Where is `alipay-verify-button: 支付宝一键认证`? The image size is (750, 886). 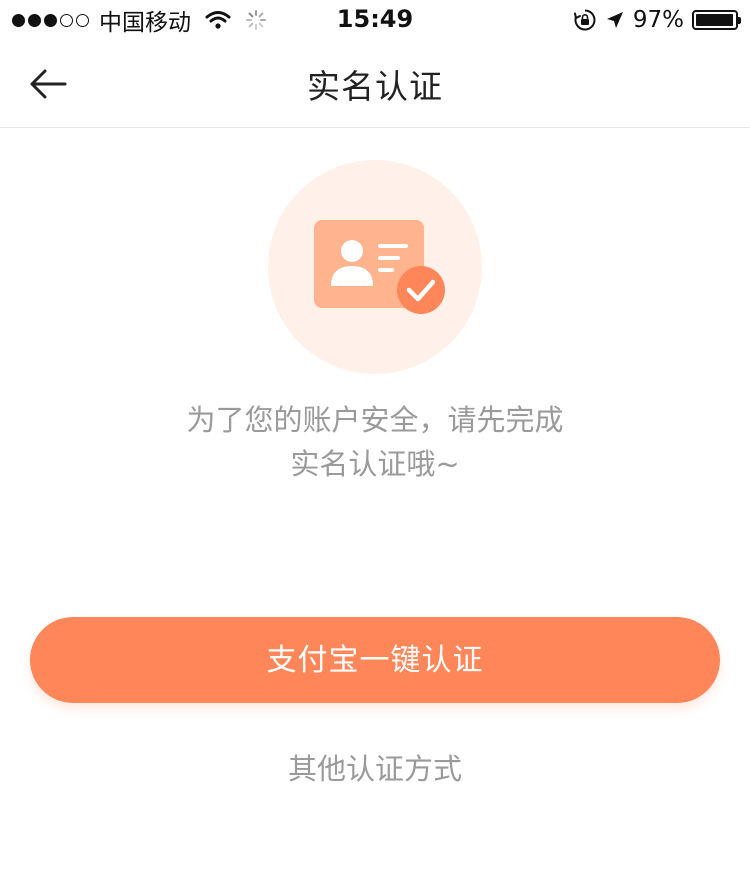
alipay-verify-button: 支付宝一键认证 is located at coordinates (375, 660).